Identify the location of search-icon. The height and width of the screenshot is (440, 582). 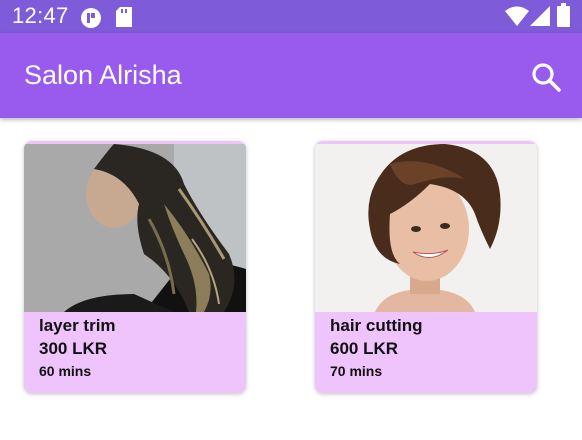
(546, 77).